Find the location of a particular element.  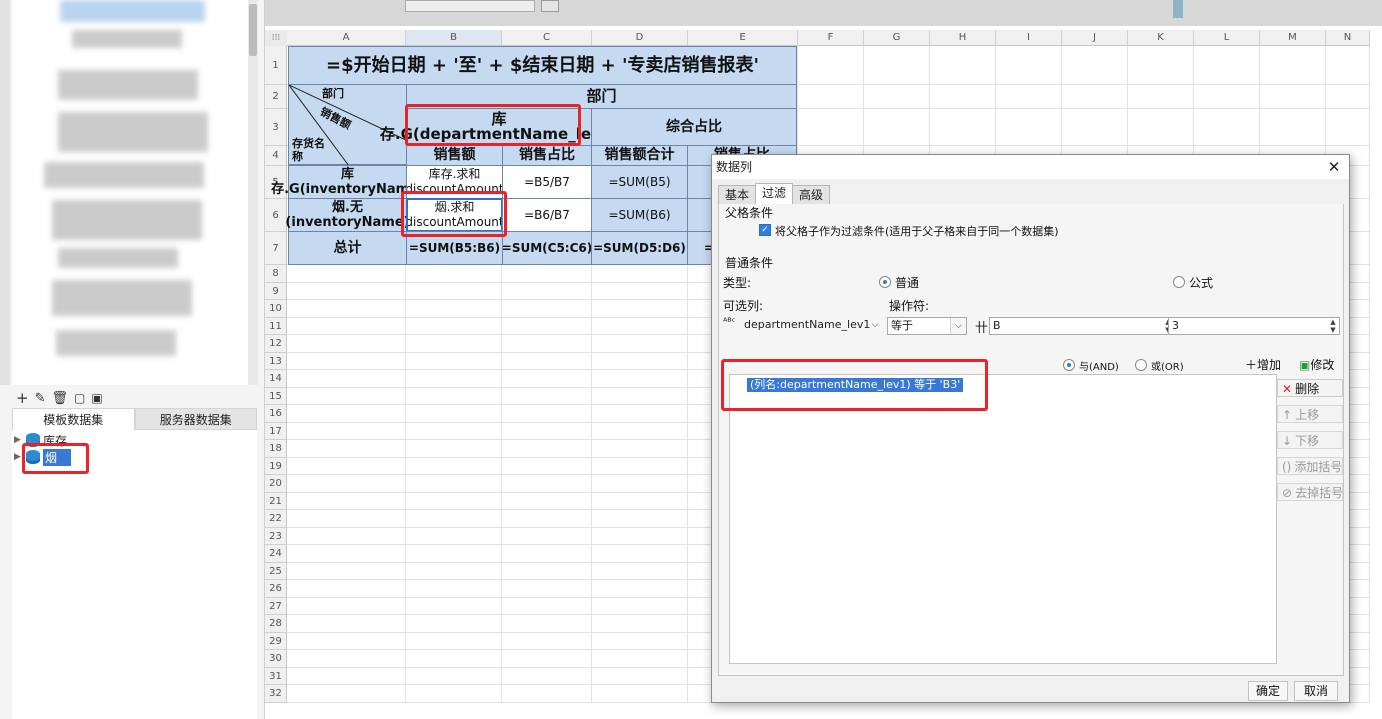

row-header-23: 23 is located at coordinates (276, 536).